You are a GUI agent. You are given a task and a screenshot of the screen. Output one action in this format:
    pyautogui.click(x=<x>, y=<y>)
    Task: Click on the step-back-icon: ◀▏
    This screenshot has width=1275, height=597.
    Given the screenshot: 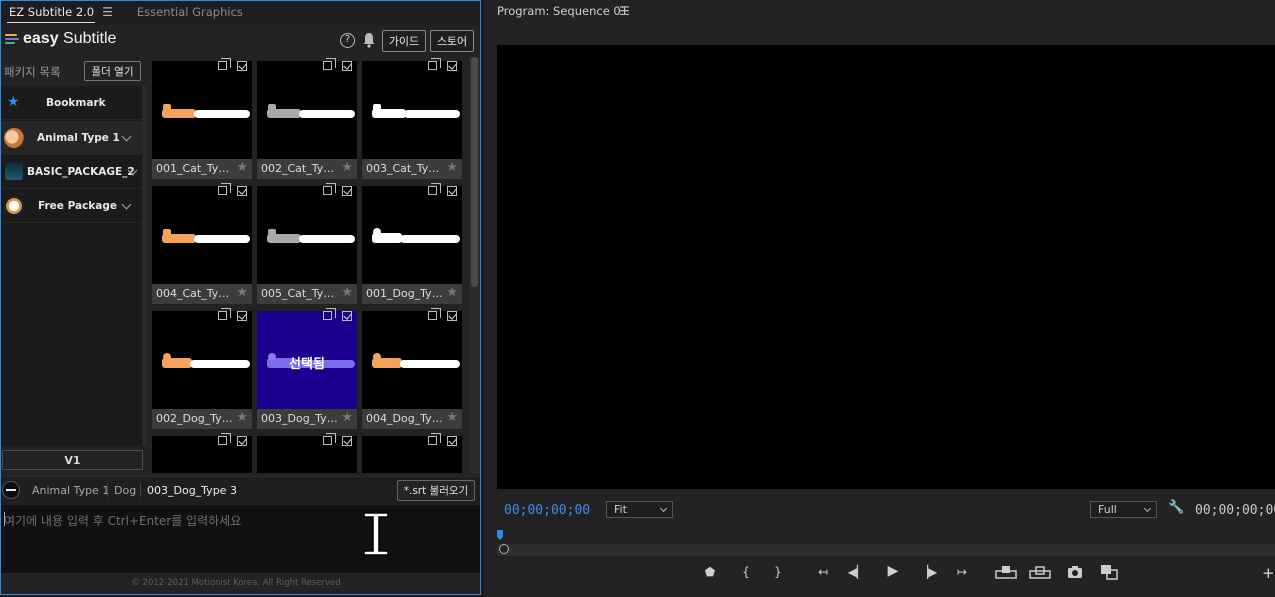 What is the action you would take?
    pyautogui.click(x=857, y=572)
    